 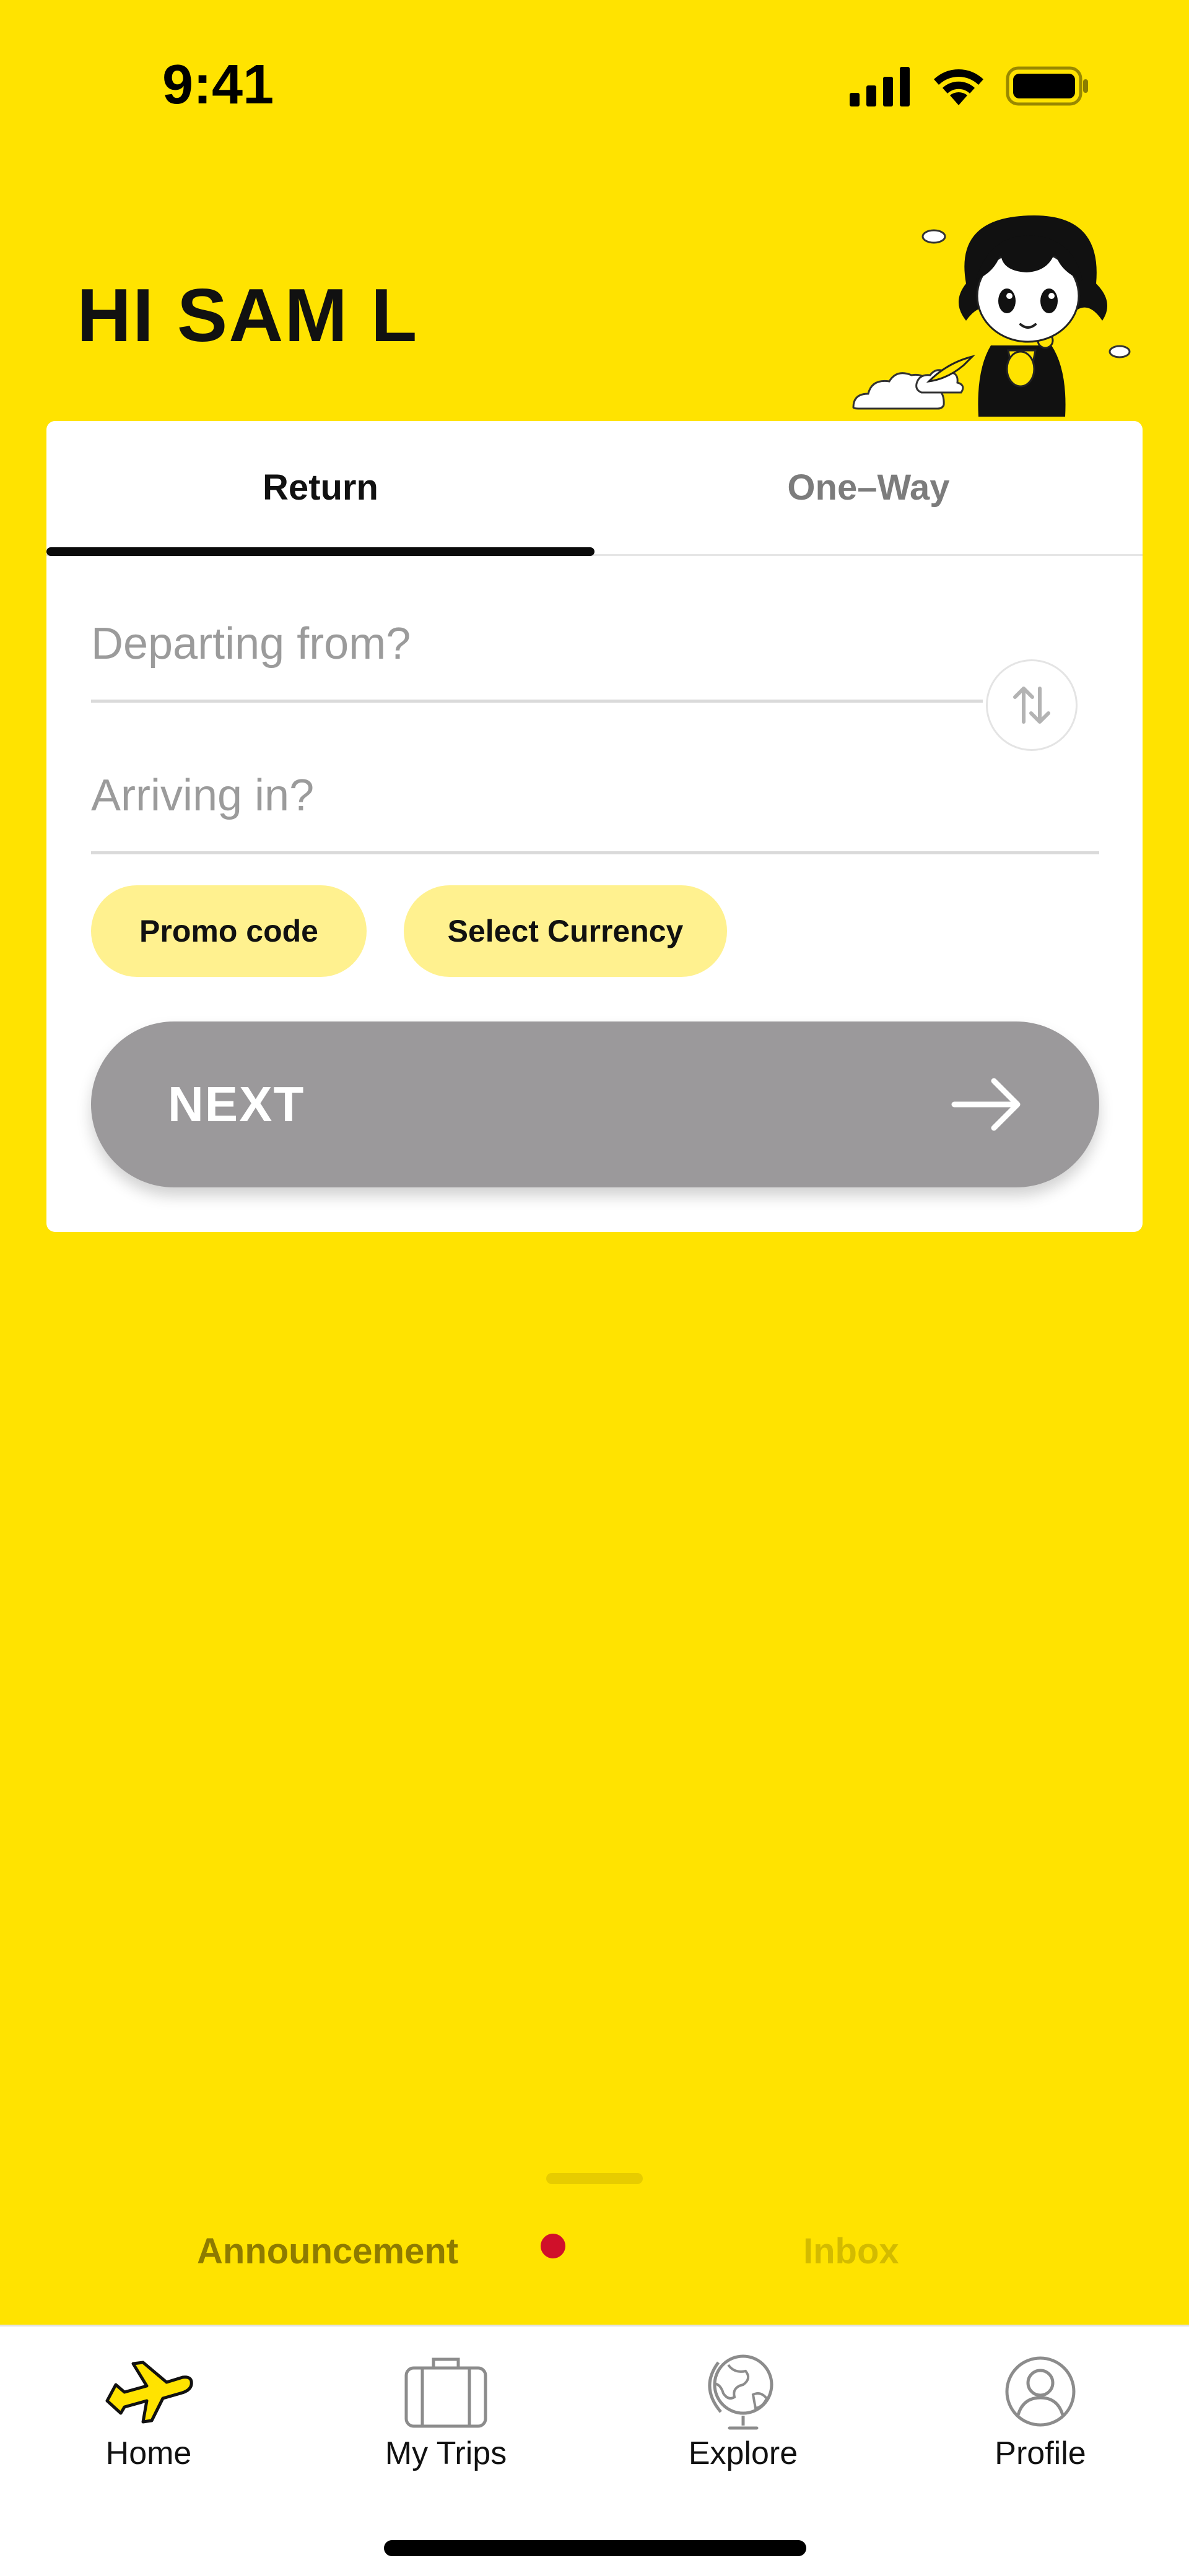 I want to click on arrival-input, so click(x=537, y=795).